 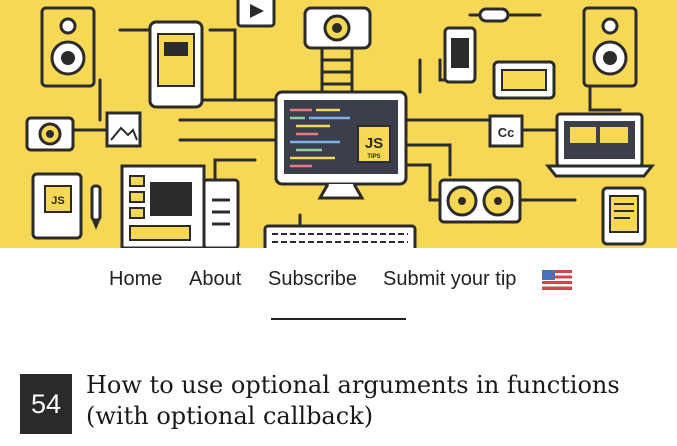 I want to click on nav-active-underline, so click(x=338, y=319).